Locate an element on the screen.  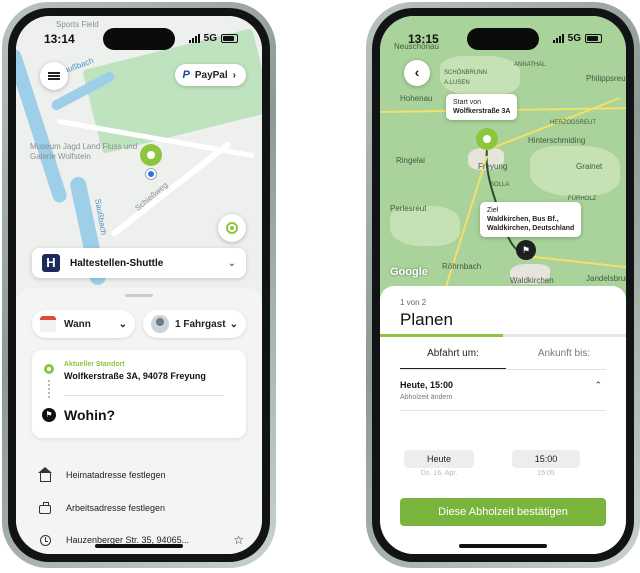
map-label: Röhrnbach is located at coordinates (462, 266).